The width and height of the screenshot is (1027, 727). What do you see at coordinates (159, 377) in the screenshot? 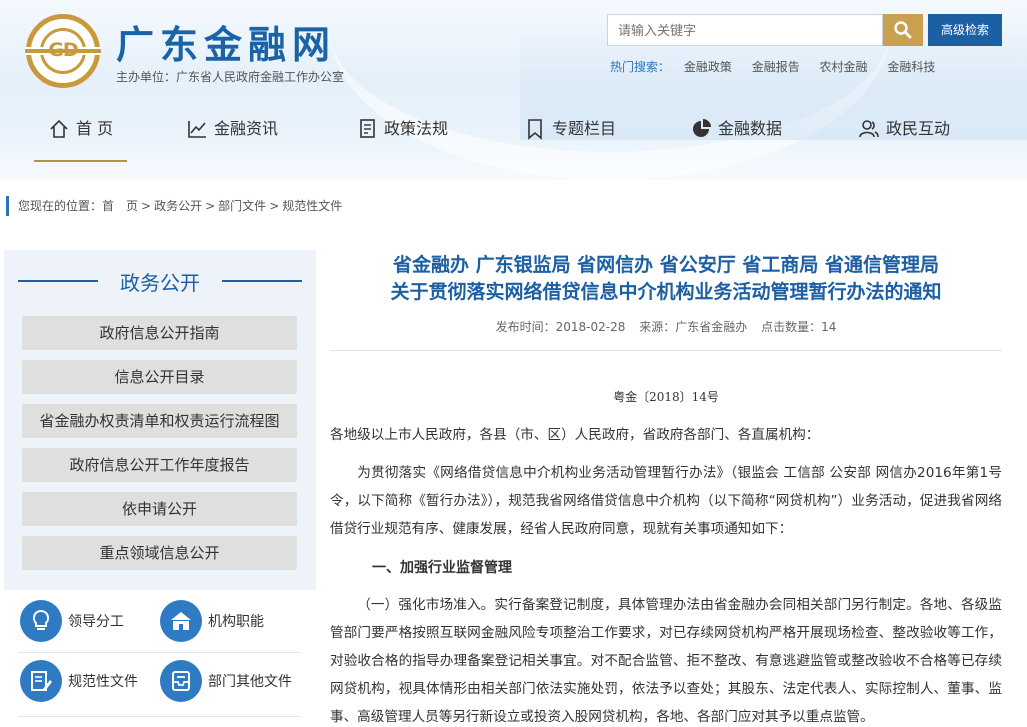
I see `sidebar-item-info-catalog: 信息公开目录` at bounding box center [159, 377].